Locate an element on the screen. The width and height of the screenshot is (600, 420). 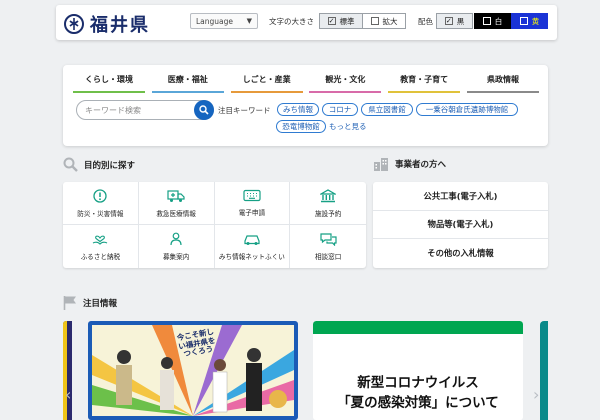
language-label: Language is located at coordinates (215, 21).